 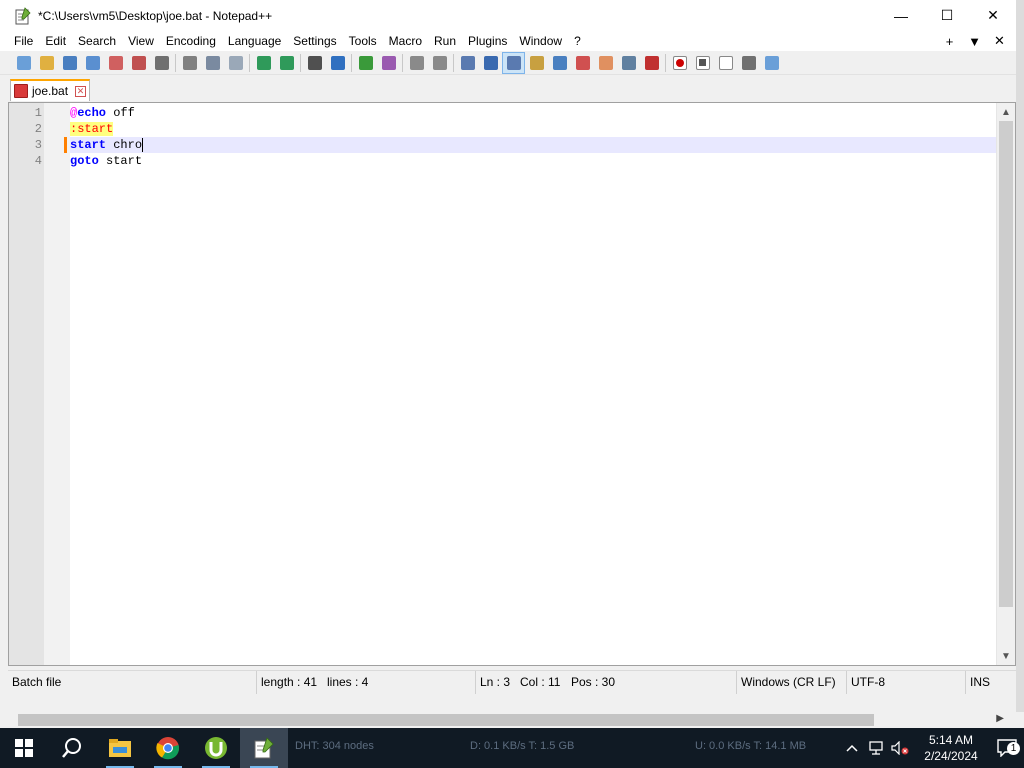 I want to click on fold-margin, so click(x=57, y=384).